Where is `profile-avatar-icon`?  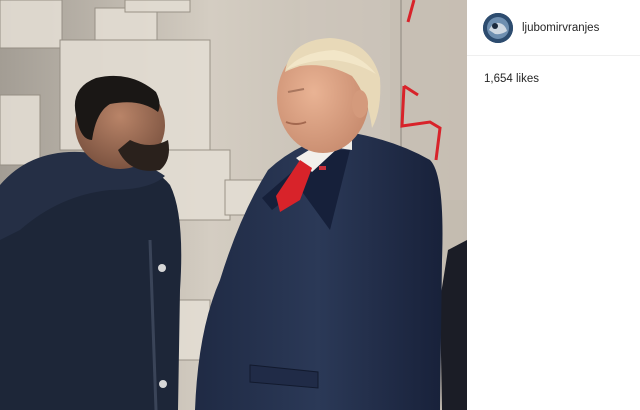 profile-avatar-icon is located at coordinates (498, 27).